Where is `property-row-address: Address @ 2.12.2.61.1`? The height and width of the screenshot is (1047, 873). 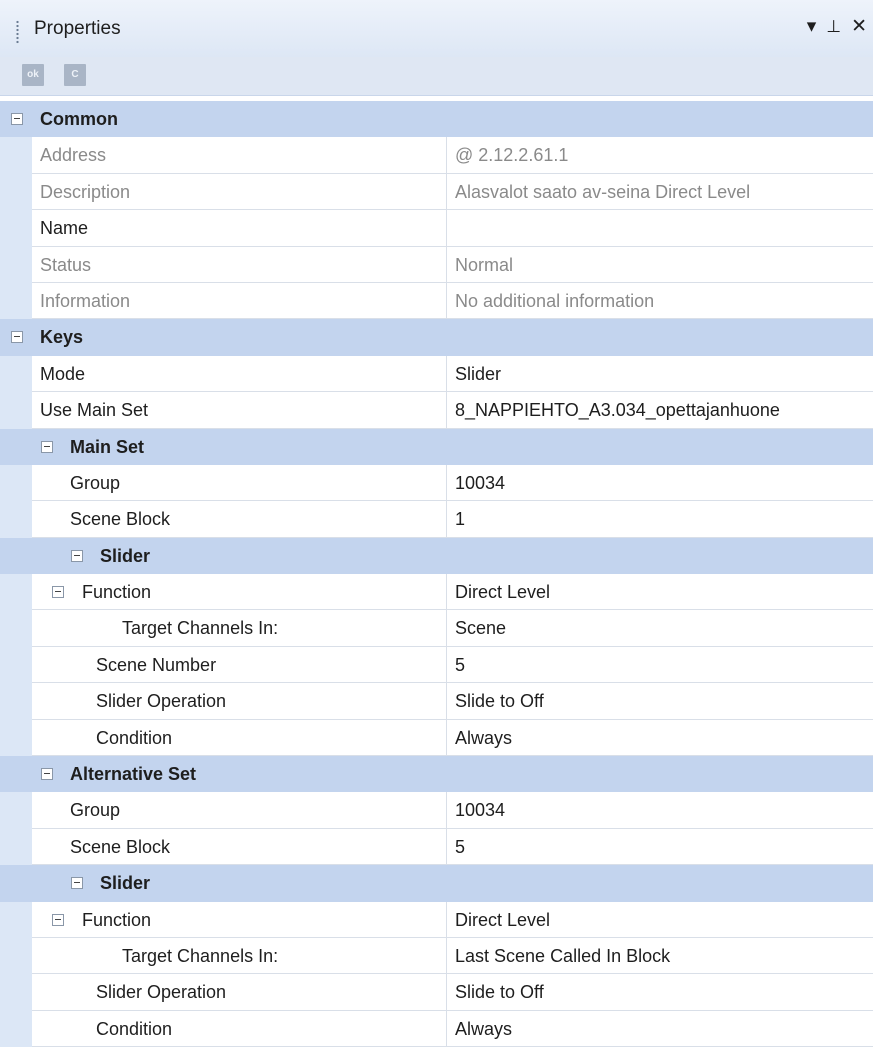 property-row-address: Address @ 2.12.2.61.1 is located at coordinates (436, 155).